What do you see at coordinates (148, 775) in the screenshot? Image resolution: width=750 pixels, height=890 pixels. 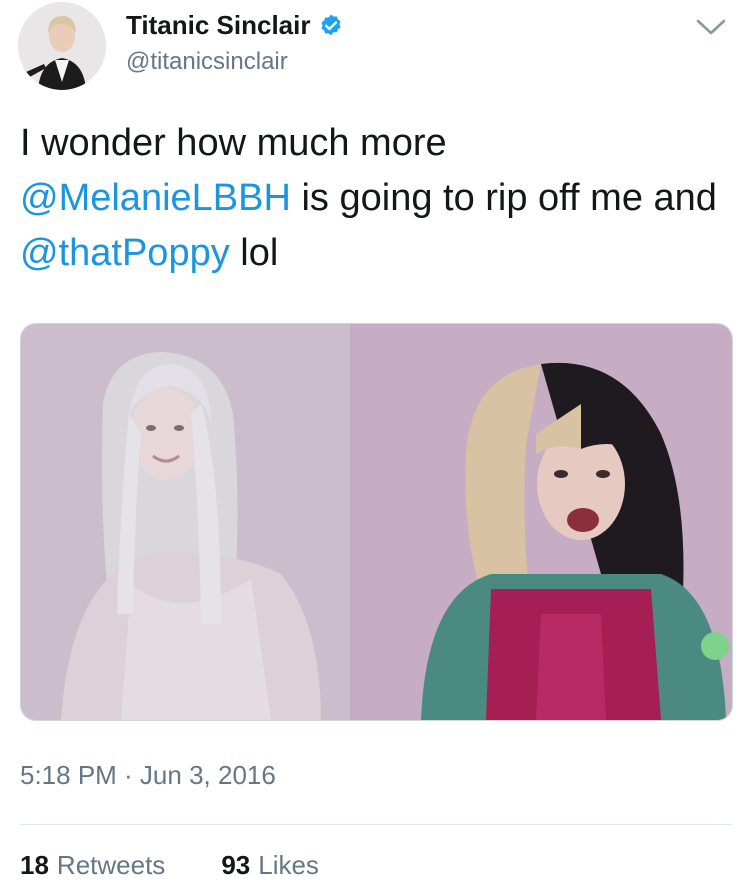 I see `tweet-timestamp: 5:18 PM · Jun 3, 2016` at bounding box center [148, 775].